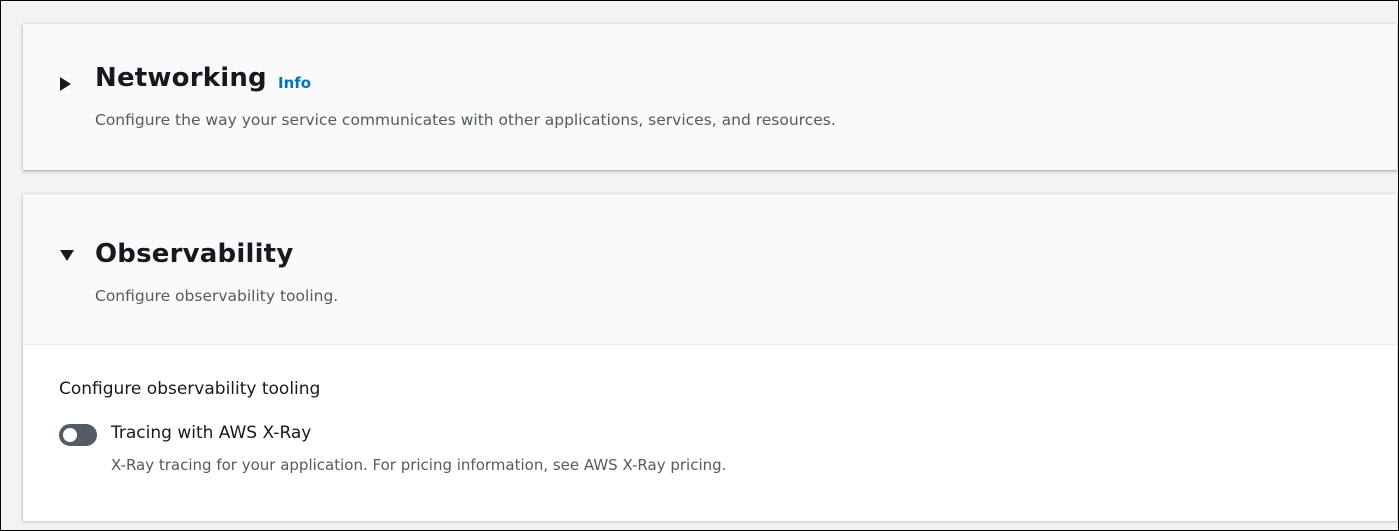  What do you see at coordinates (194, 254) in the screenshot?
I see `observability-title: Observability` at bounding box center [194, 254].